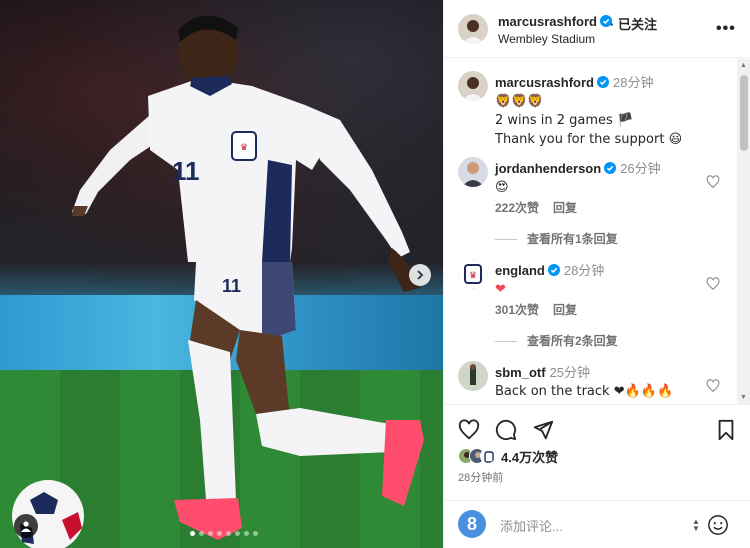  What do you see at coordinates (589, 139) in the screenshot?
I see `comment-text: Thank you for the support 😃` at bounding box center [589, 139].